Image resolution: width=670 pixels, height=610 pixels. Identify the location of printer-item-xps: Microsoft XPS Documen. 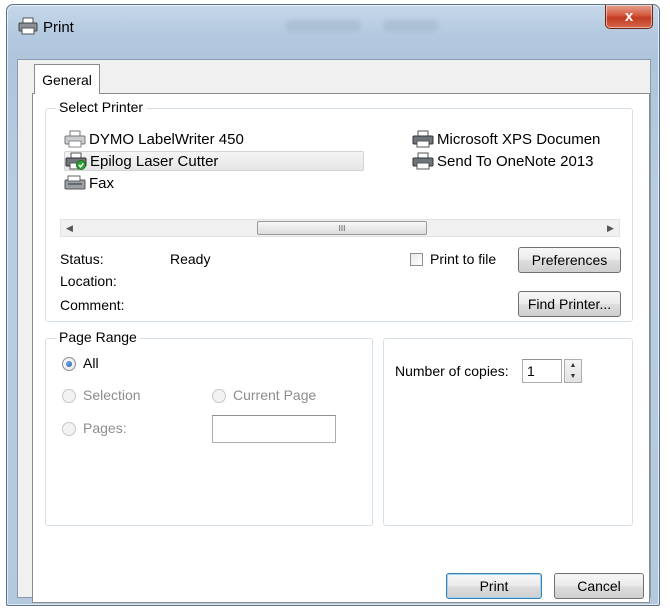
(506, 139).